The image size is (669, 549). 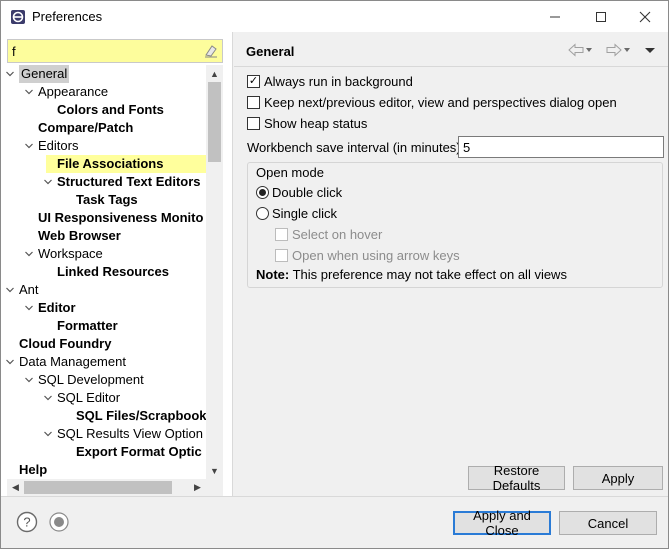 I want to click on open-arrow-keys-checkbox: Open when using arrow keys, so click(x=367, y=255).